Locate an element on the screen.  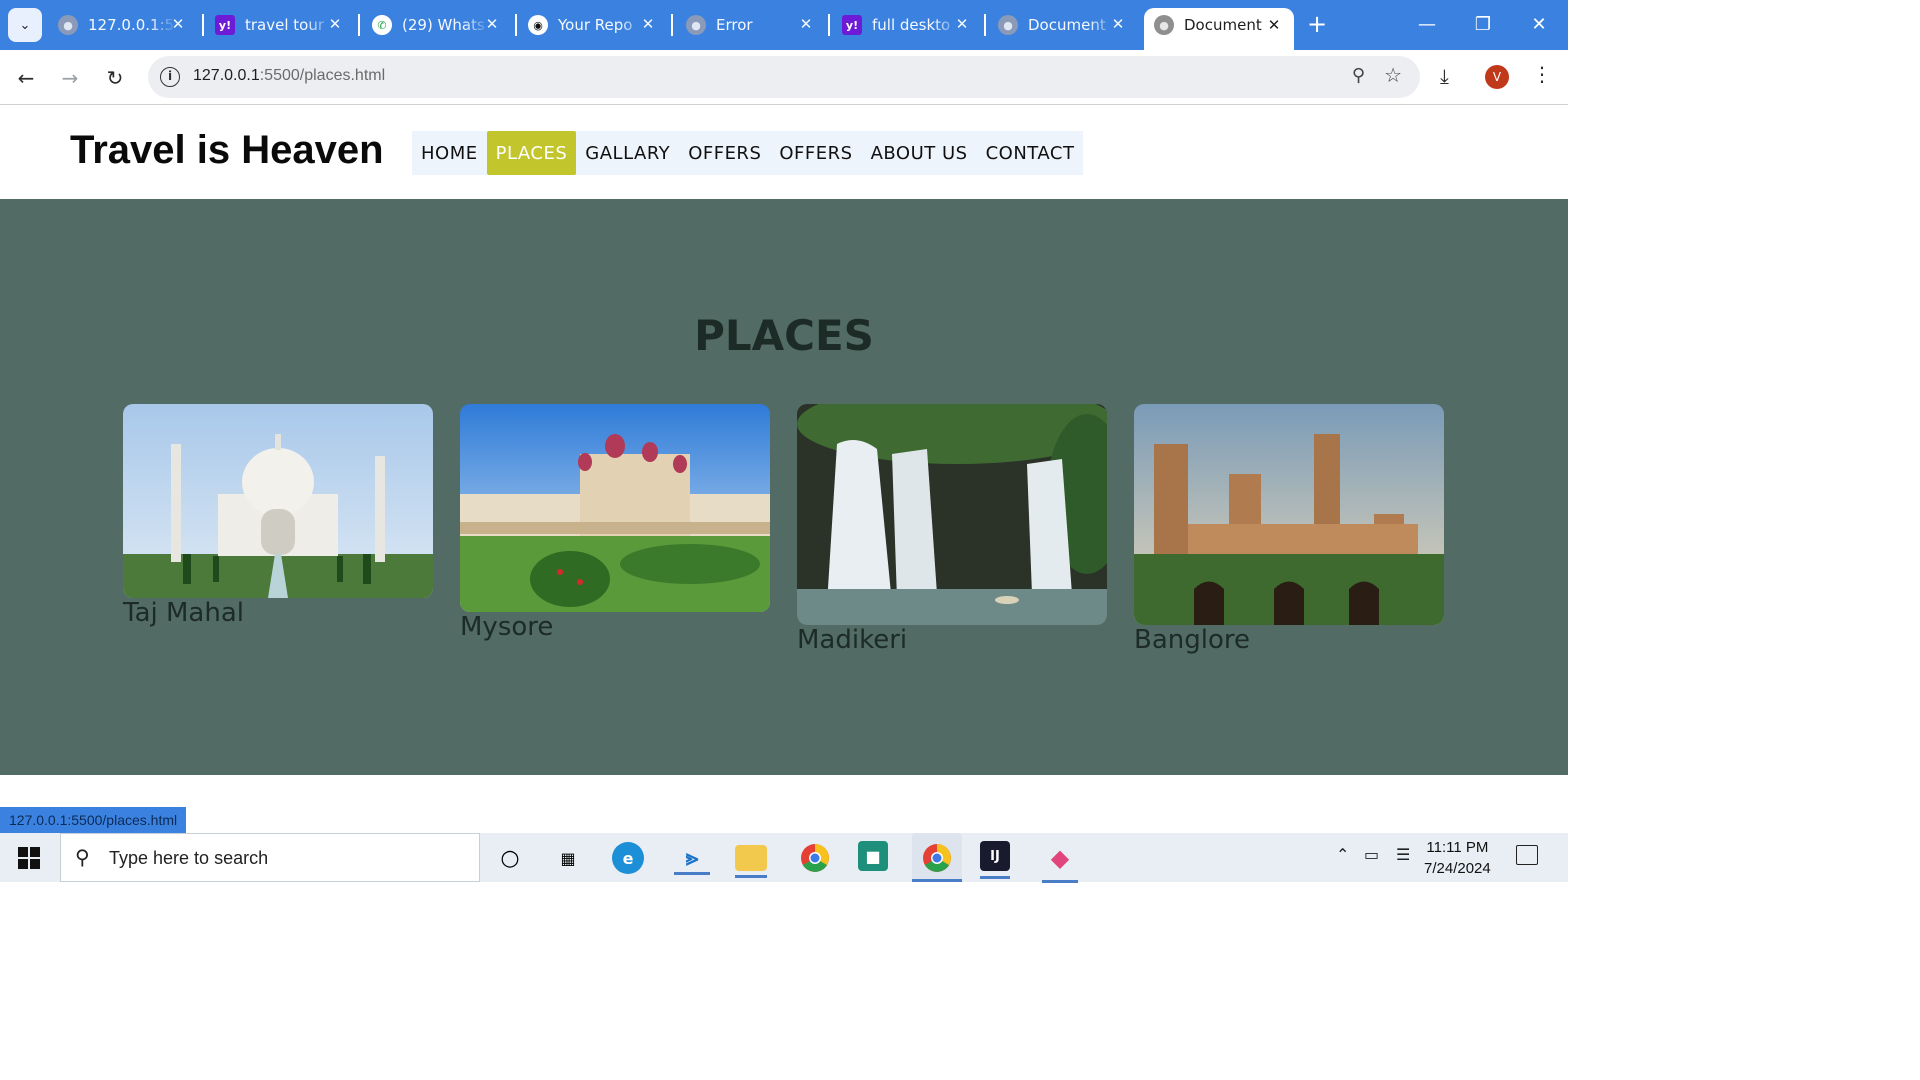
whatsapp-icon: ✆ is located at coordinates (382, 25).